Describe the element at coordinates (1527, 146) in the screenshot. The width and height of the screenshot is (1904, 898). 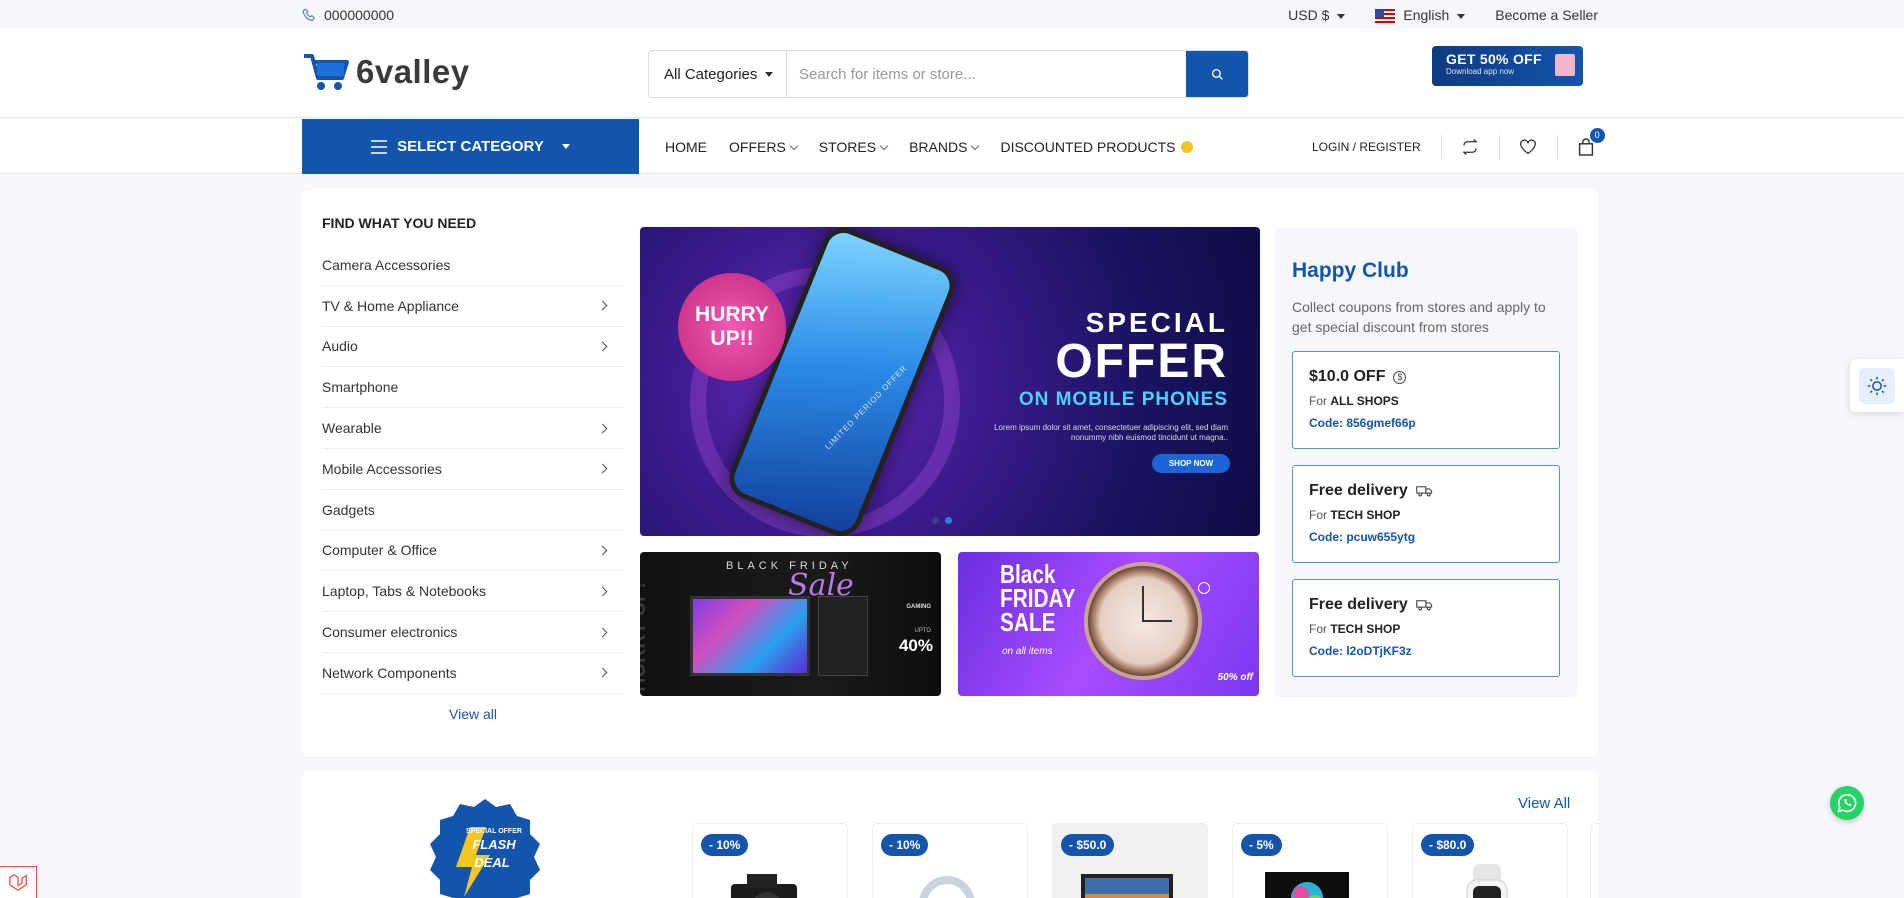
I see `wishlist-button` at that location.